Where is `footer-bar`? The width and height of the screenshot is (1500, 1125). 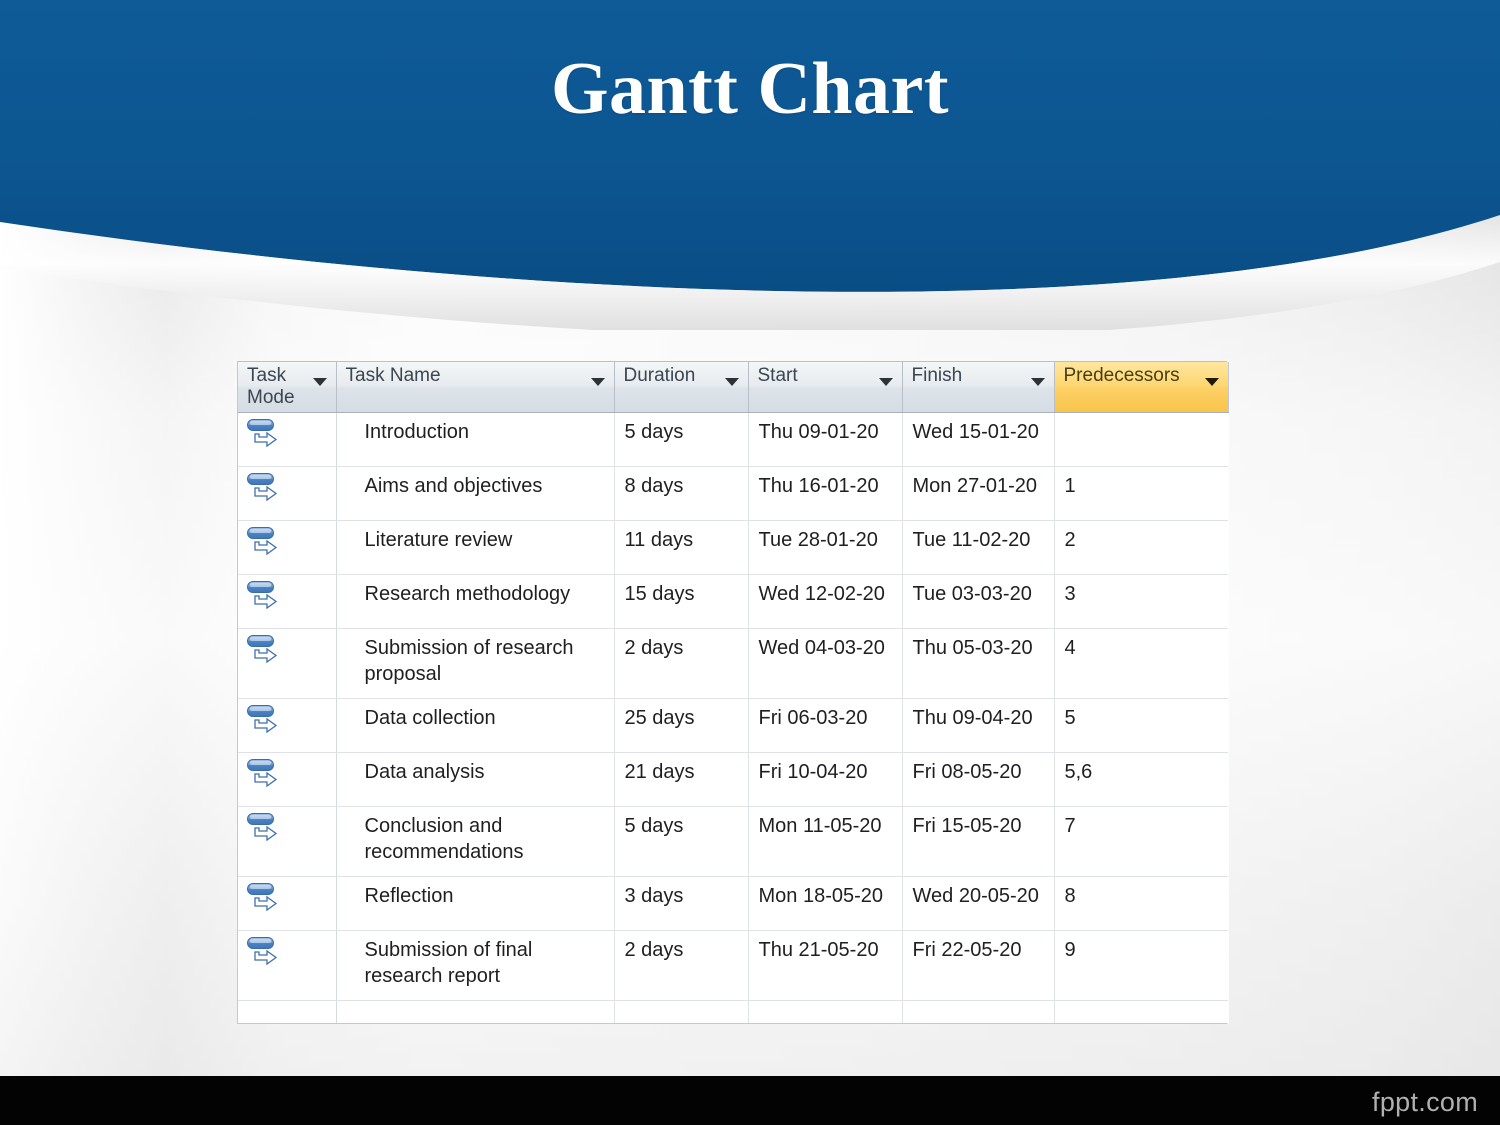 footer-bar is located at coordinates (750, 1100).